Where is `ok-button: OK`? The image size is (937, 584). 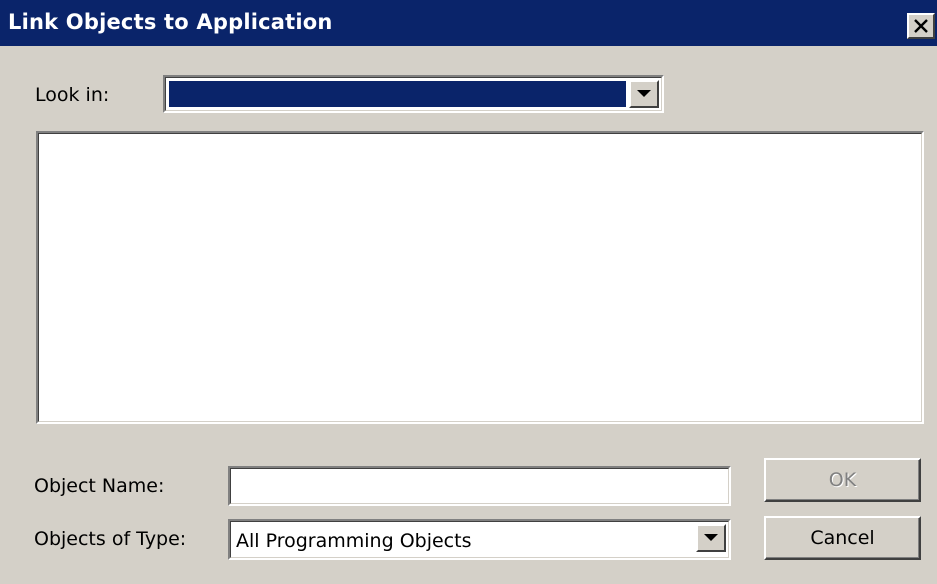
ok-button: OK is located at coordinates (842, 480).